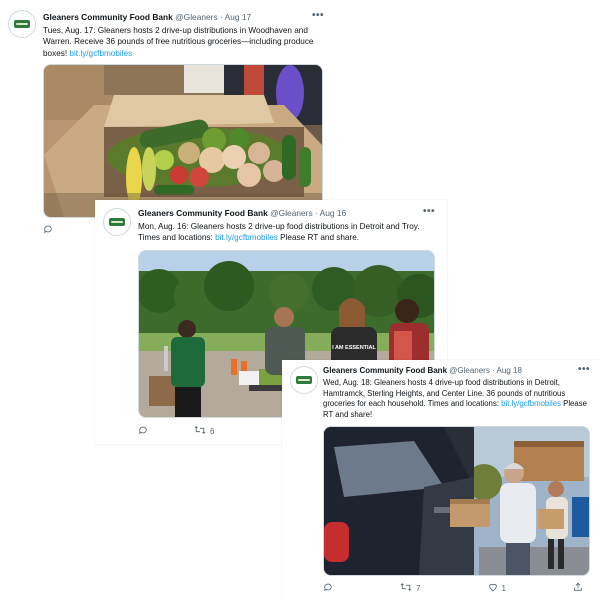 The height and width of the screenshot is (600, 600). I want to click on share-button, so click(578, 588).